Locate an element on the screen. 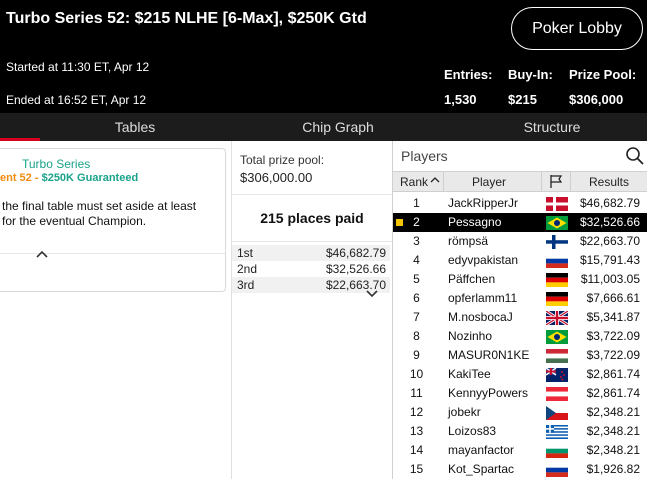 The height and width of the screenshot is (479, 647). player-result: $11,003.05 is located at coordinates (610, 279).